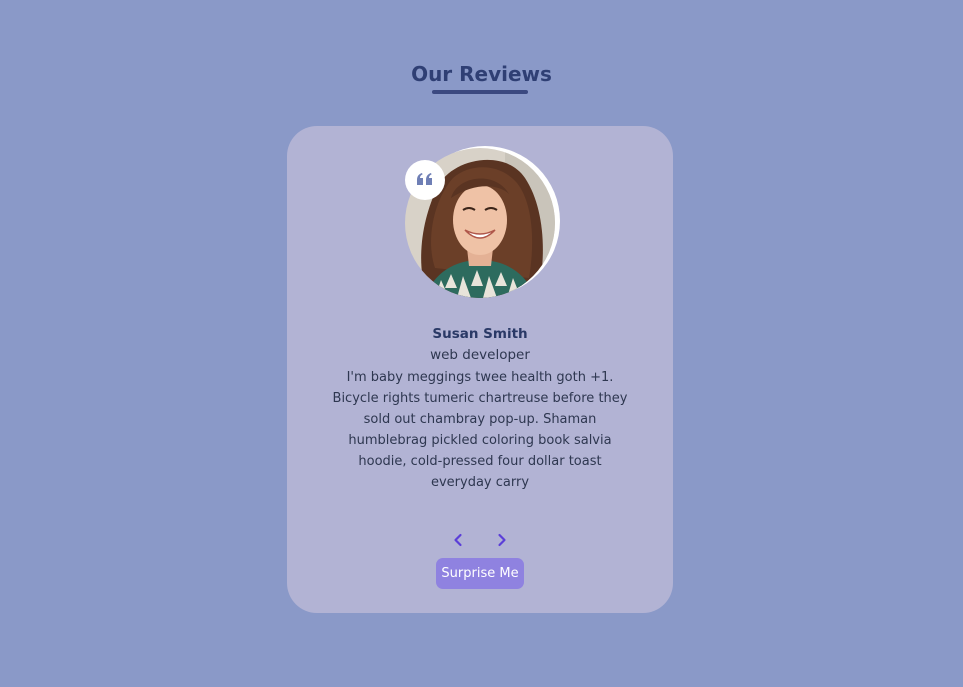  Describe the element at coordinates (481, 74) in the screenshot. I see `page-title: Our Reviews` at that location.